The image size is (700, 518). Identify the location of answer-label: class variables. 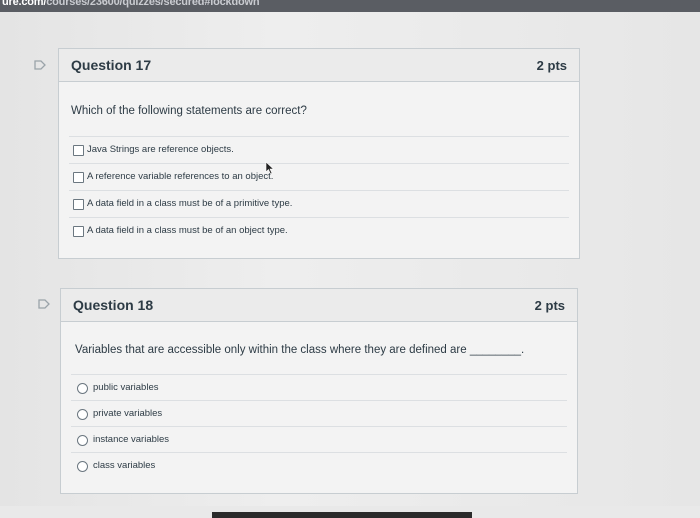
(124, 465).